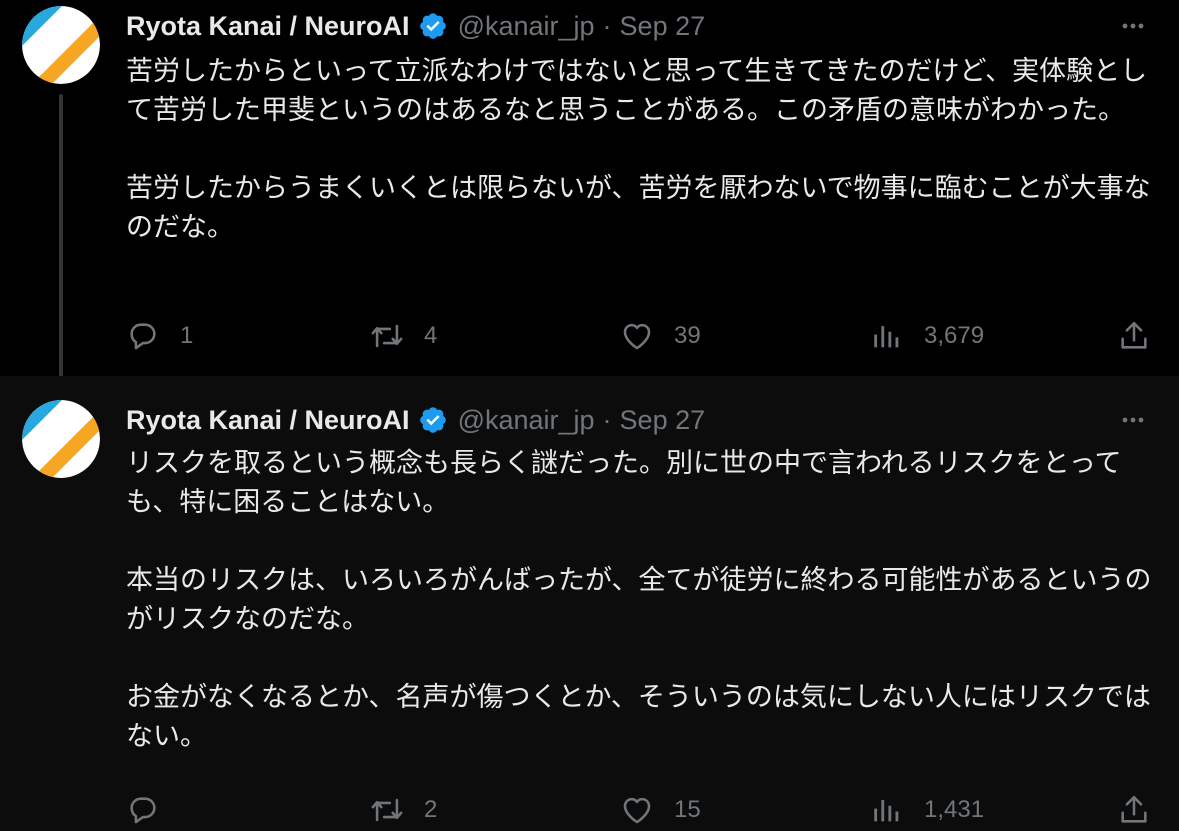  I want to click on like-button: 39, so click(660, 336).